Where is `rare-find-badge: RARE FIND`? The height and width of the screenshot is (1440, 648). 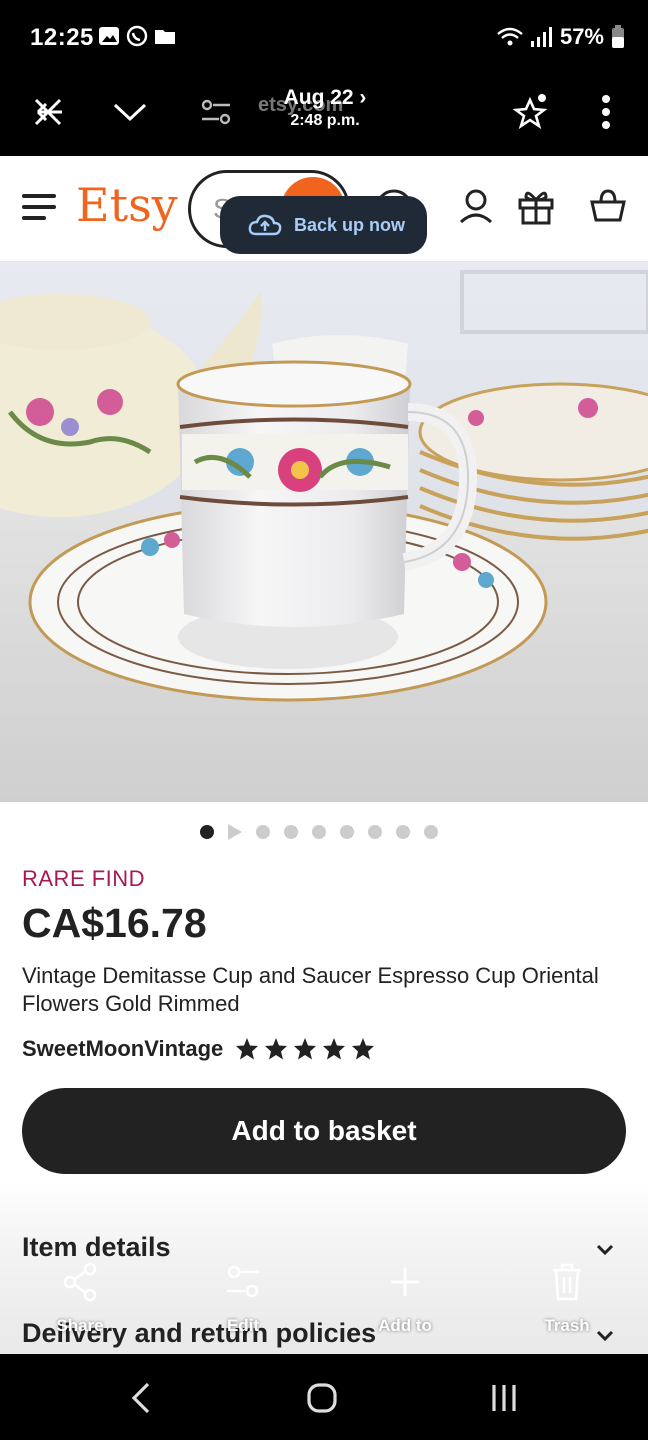 rare-find-badge: RARE FIND is located at coordinates (84, 878).